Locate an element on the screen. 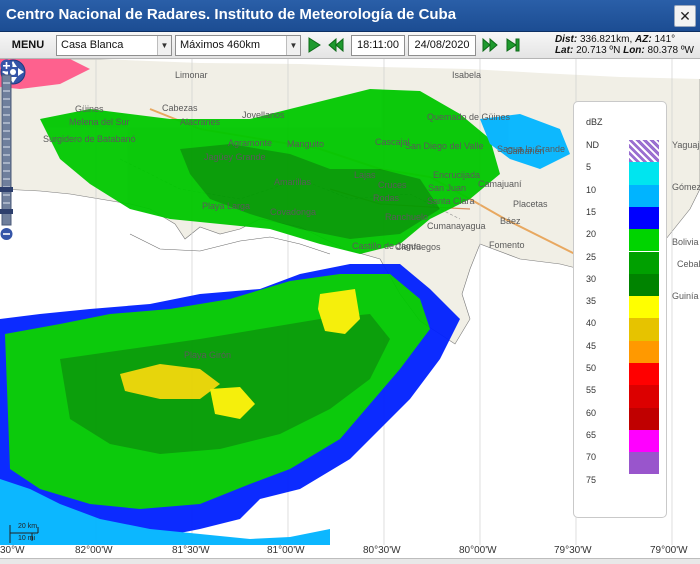 The width and height of the screenshot is (700, 564). bottom-scrollbar is located at coordinates (350, 561).